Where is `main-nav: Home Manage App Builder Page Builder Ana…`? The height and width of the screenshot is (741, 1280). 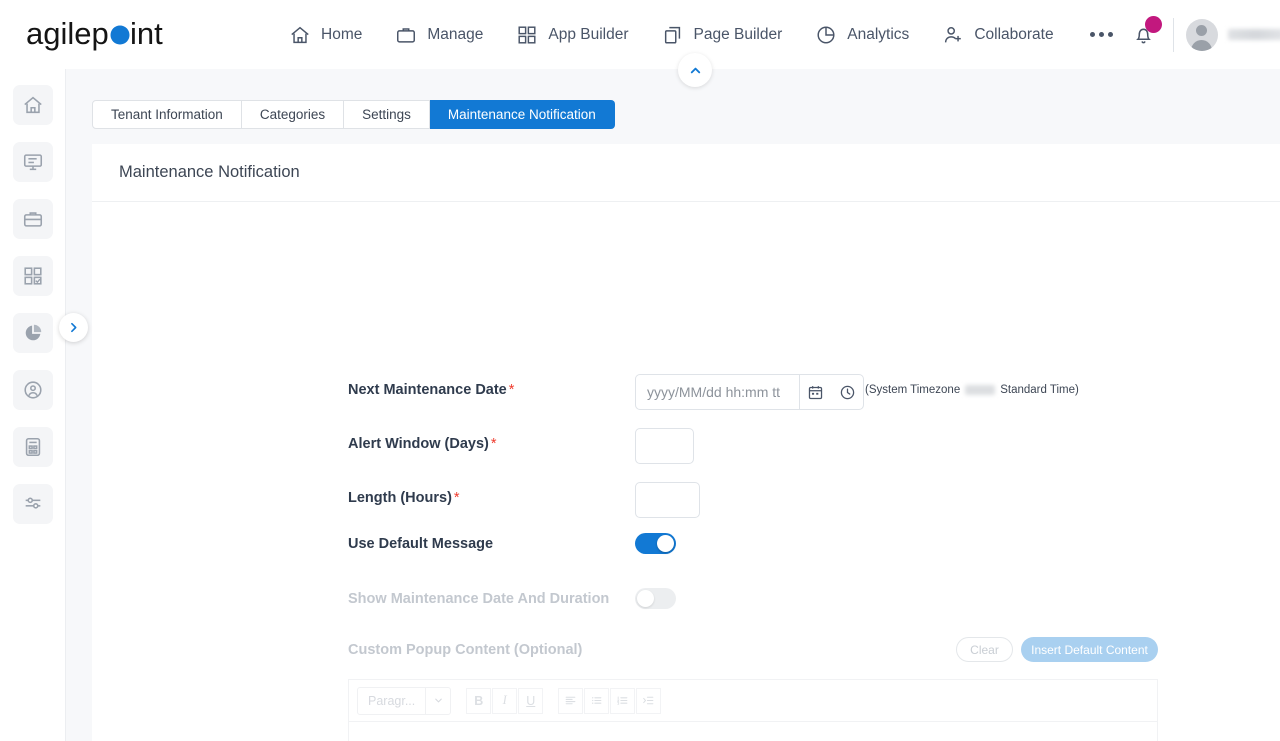 main-nav: Home Manage App Builder Page Builder Ana… is located at coordinates (699, 35).